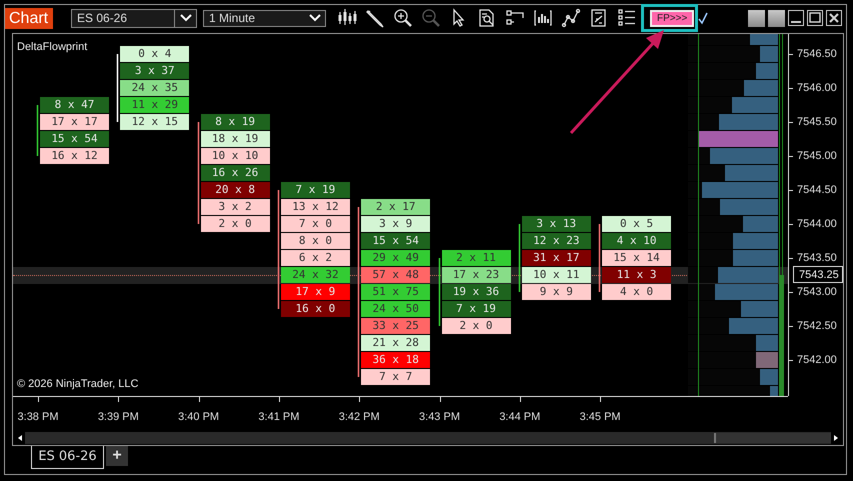 The width and height of the screenshot is (853, 481). What do you see at coordinates (264, 18) in the screenshot?
I see `interval-dropdown: 1 Minute` at bounding box center [264, 18].